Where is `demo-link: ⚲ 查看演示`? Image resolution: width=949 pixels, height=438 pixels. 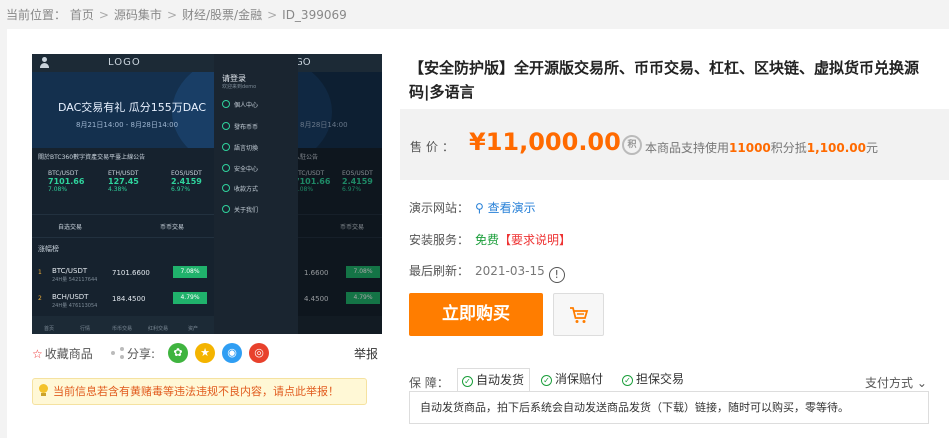
demo-link: ⚲ 查看演示 is located at coordinates (505, 208).